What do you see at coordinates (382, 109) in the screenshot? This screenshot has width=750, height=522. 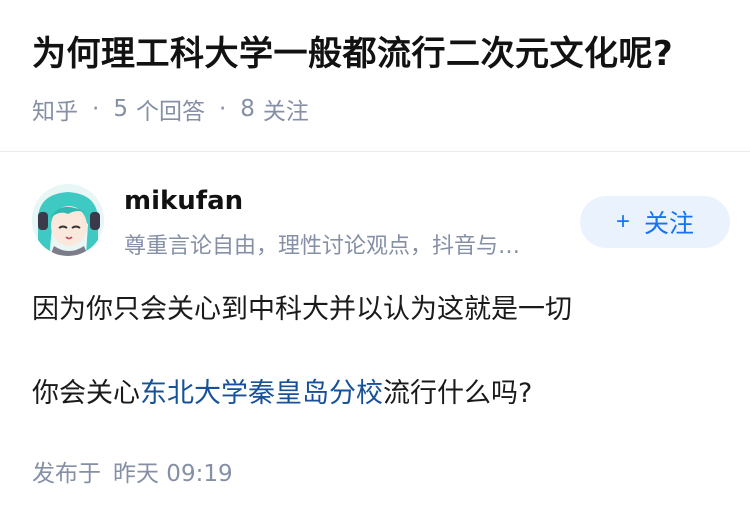 I see `question-meta: 知乎 · 5 个回答 · 8 关注` at bounding box center [382, 109].